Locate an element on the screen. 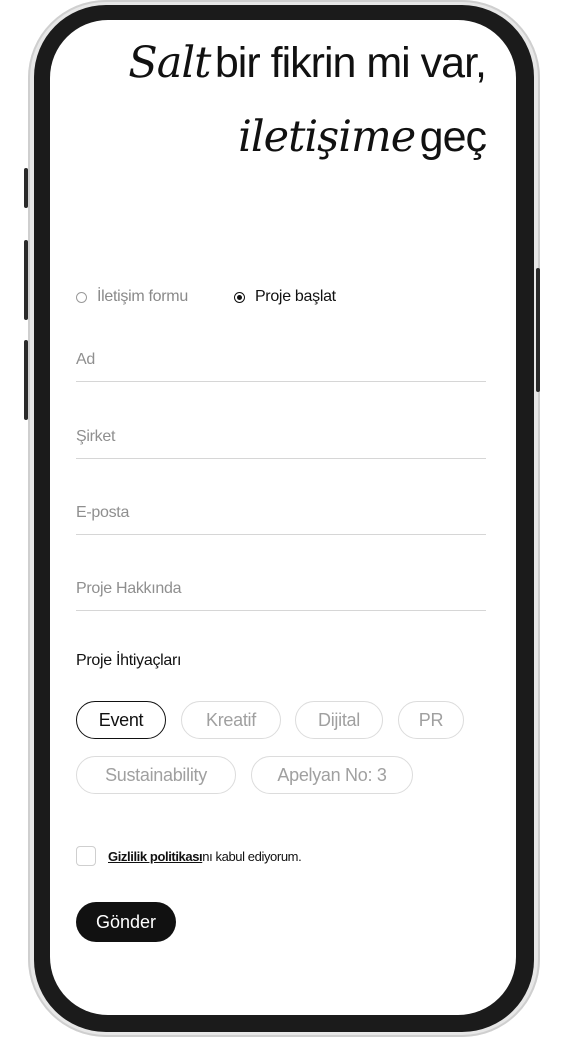 The image size is (576, 1037). phone-power-button is located at coordinates (538, 330).